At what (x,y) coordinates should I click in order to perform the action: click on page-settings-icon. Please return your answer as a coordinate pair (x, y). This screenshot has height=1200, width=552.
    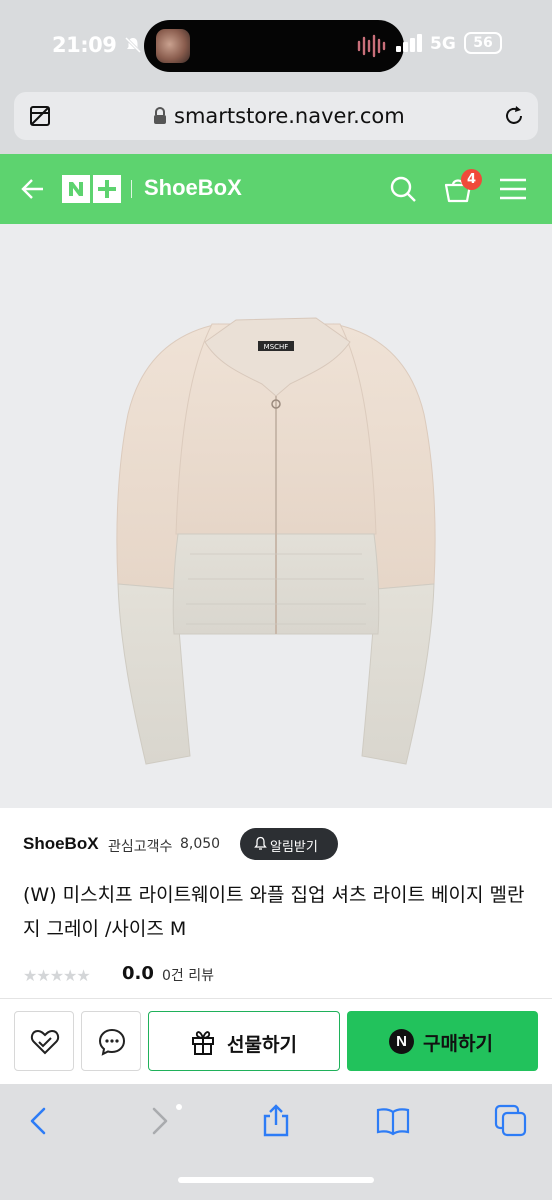
    Looking at the image, I should click on (40, 116).